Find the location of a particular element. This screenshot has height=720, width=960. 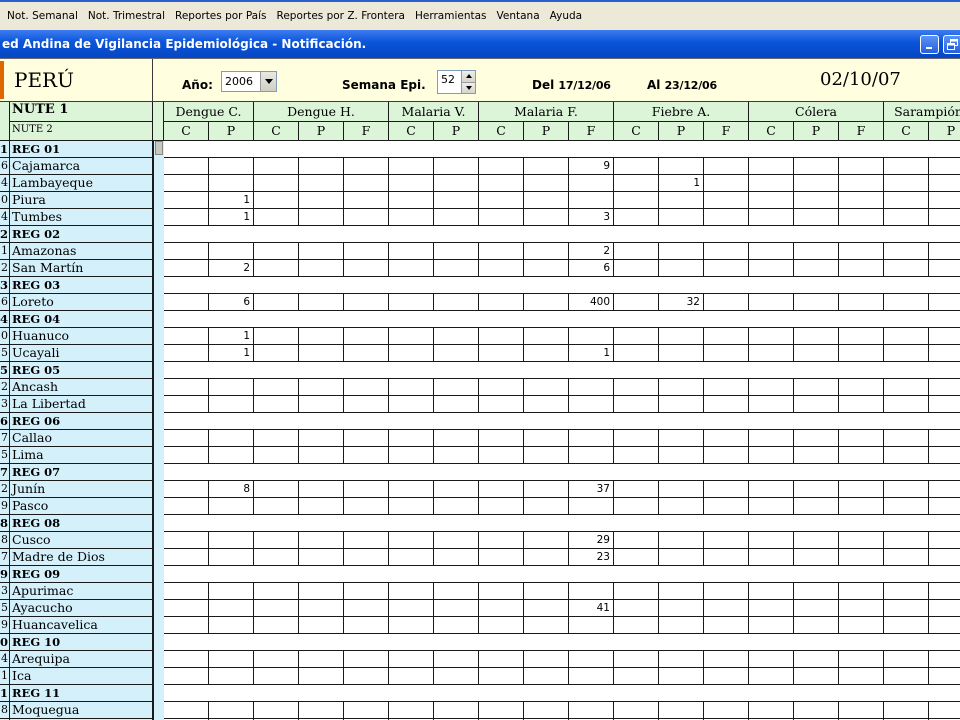

value-cell: 3 is located at coordinates (591, 217).